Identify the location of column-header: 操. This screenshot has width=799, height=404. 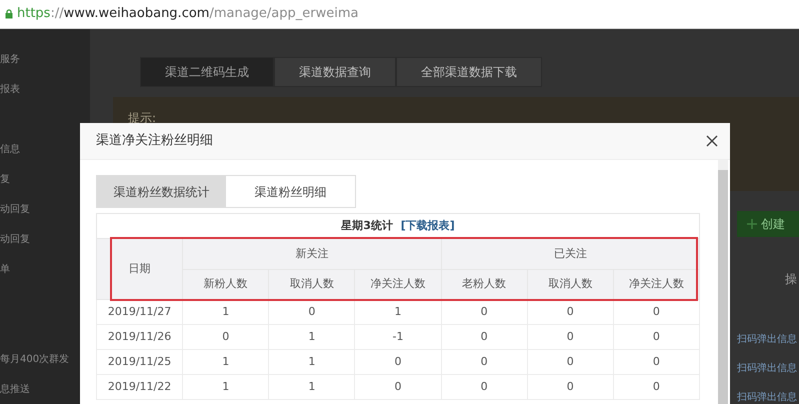
(791, 279).